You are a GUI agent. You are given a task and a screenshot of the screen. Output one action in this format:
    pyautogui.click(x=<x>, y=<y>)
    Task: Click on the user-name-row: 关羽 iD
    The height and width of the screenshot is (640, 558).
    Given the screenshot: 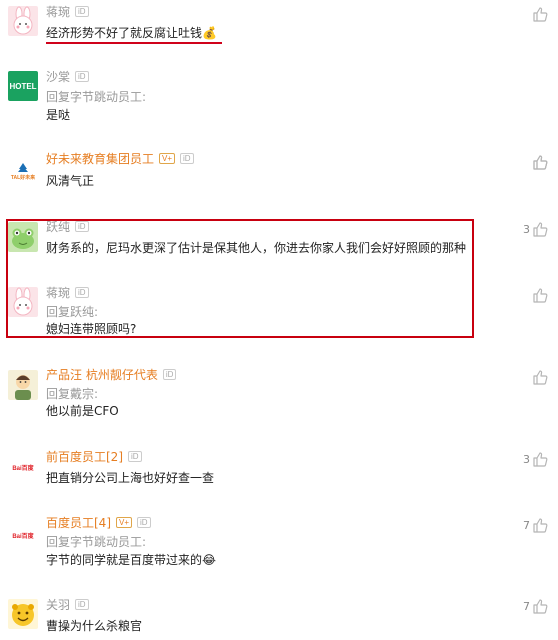 What is the action you would take?
    pyautogui.click(x=67, y=604)
    